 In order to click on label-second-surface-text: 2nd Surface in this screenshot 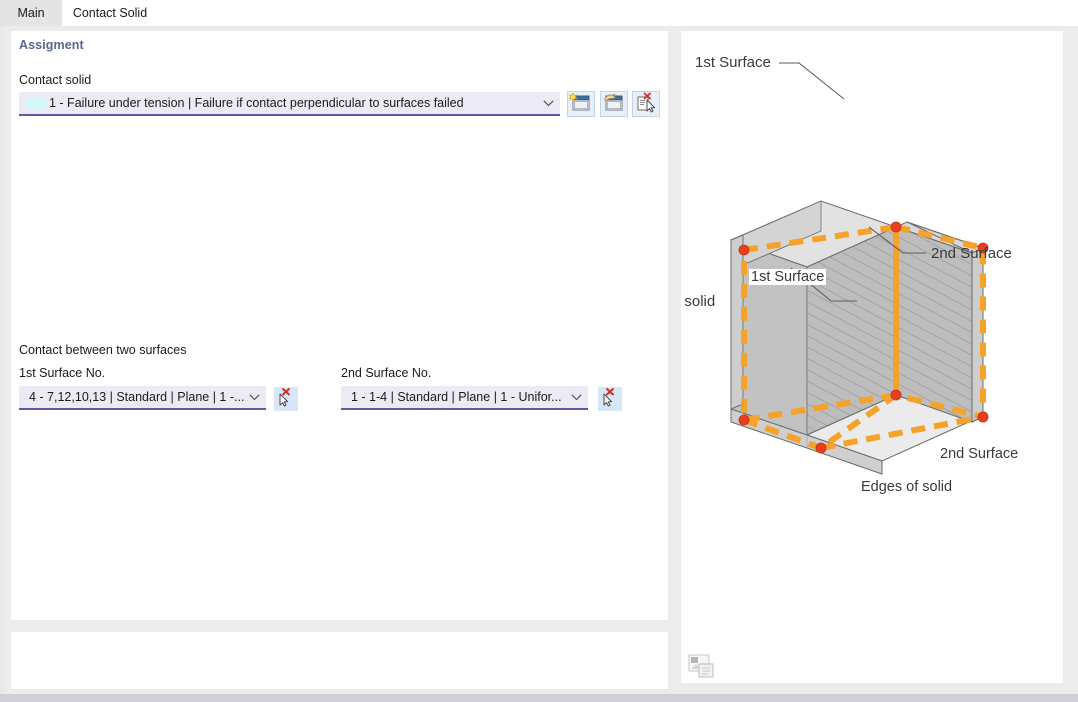, I will do `click(971, 253)`.